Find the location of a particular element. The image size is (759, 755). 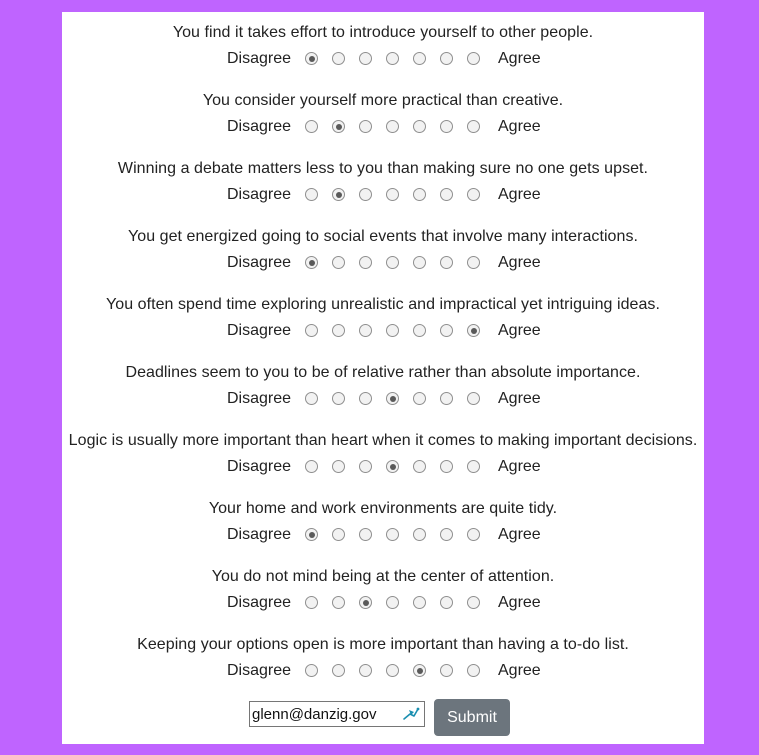

submit-button: Submit is located at coordinates (472, 717).